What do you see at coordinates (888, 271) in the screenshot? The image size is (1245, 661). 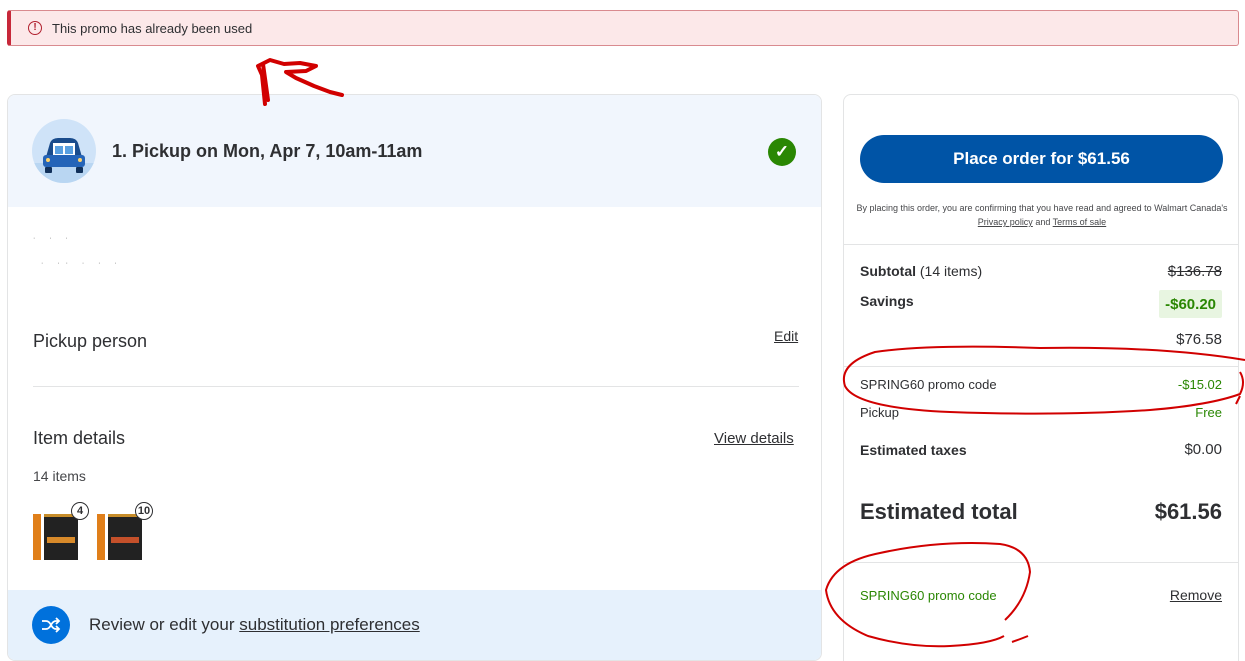 I see `subtotal-text: Subtotal` at bounding box center [888, 271].